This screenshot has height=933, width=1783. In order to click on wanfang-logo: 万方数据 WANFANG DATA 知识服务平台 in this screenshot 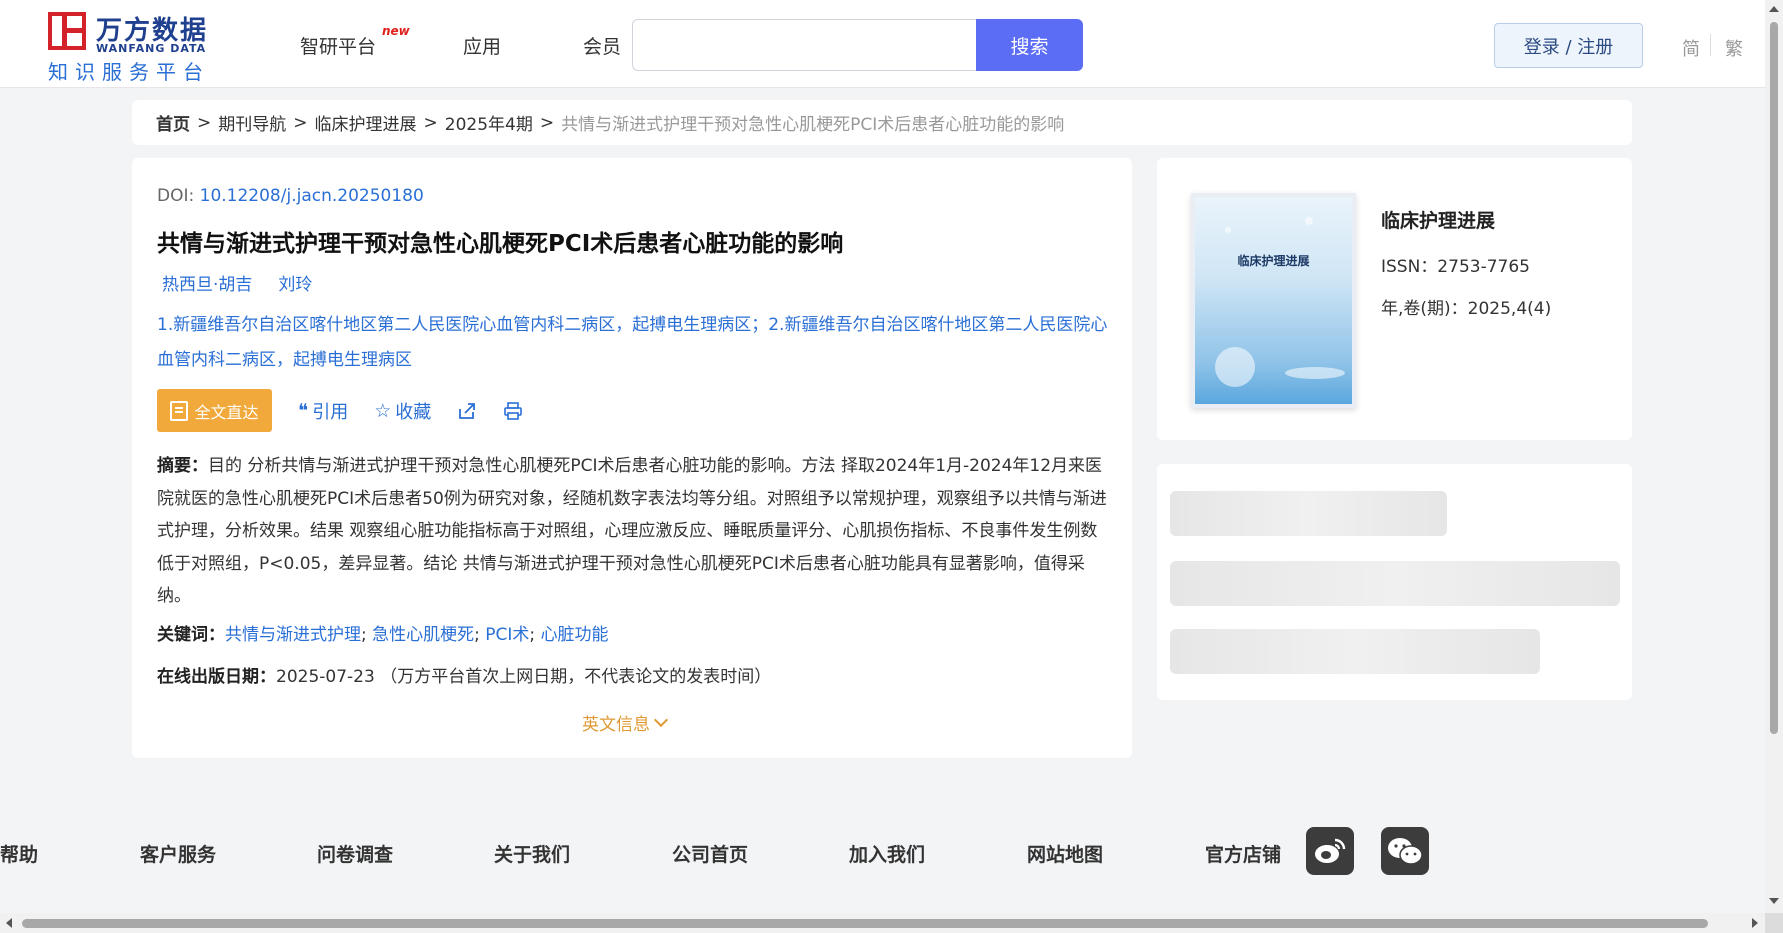, I will do `click(133, 47)`.